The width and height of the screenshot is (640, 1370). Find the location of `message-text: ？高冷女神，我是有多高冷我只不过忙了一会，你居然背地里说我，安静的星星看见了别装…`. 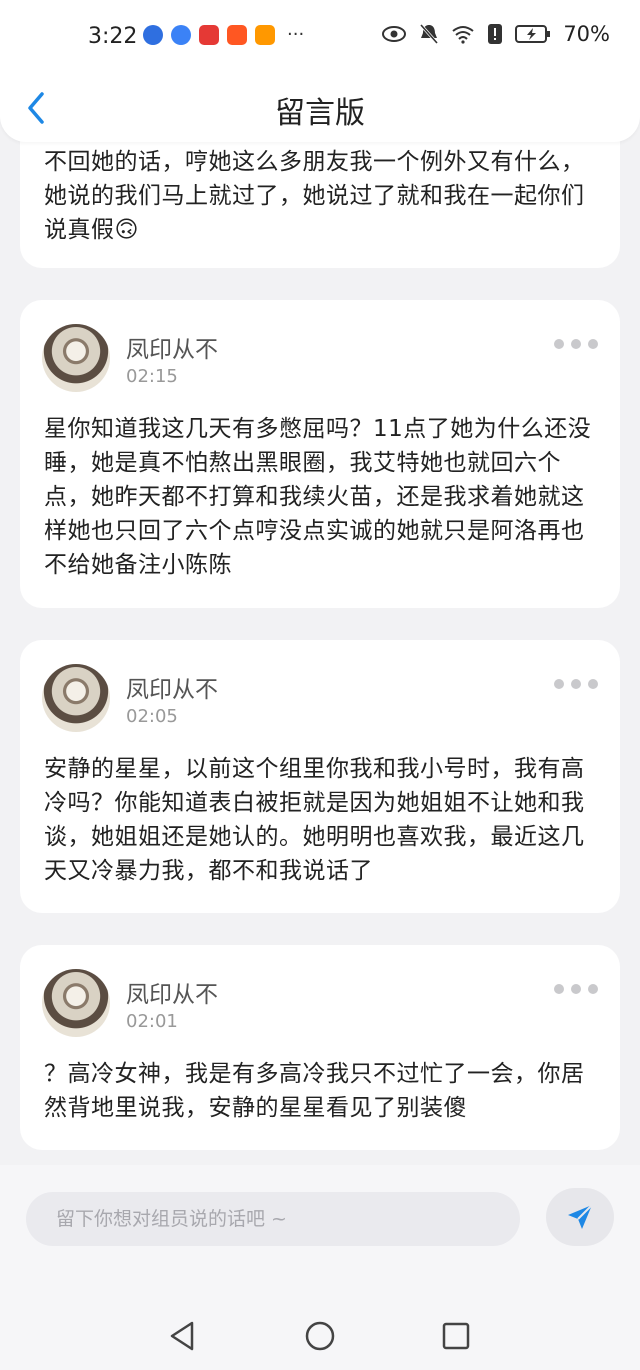

message-text: ？高冷女神，我是有多高冷我只不过忙了一会，你居然背地里说我，安静的星星看见了别装… is located at coordinates (314, 1091).